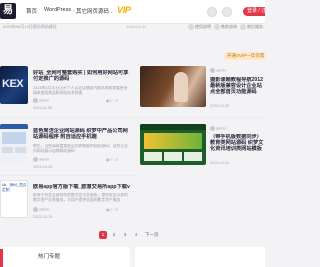 The height and width of the screenshot is (267, 320). I want to click on post-date: 2023-10-20, so click(220, 106).